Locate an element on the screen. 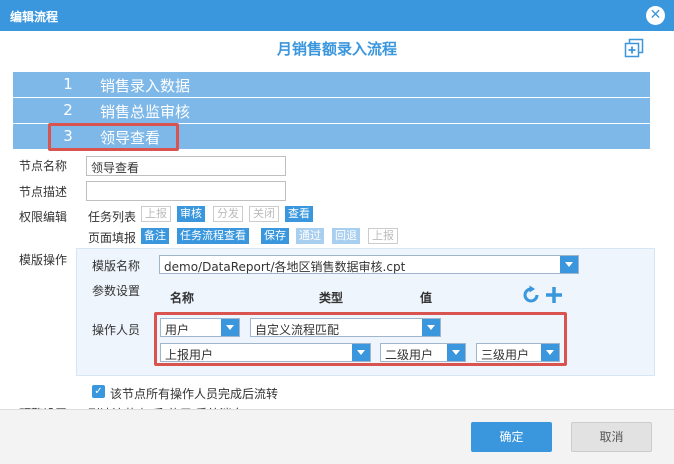 The height and width of the screenshot is (464, 674). node-desc-input is located at coordinates (186, 191).